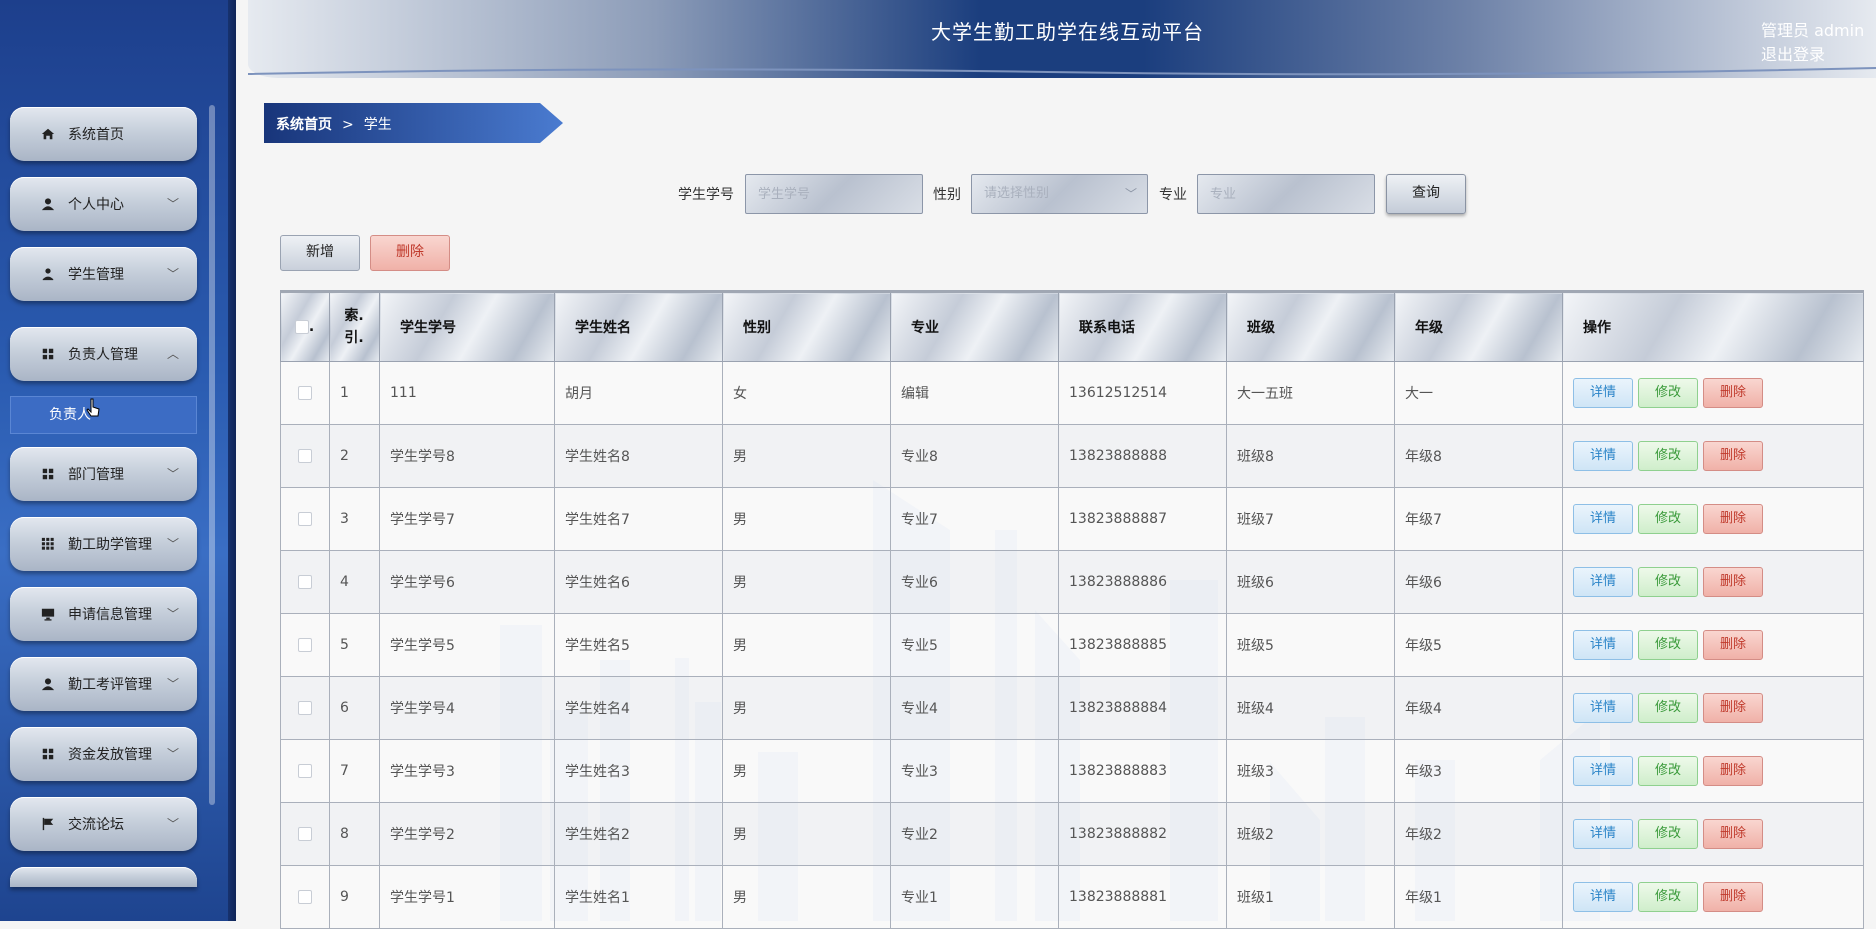 The width and height of the screenshot is (1876, 929). Describe the element at coordinates (1478, 645) in the screenshot. I see `cell-grade: 年级5` at that location.